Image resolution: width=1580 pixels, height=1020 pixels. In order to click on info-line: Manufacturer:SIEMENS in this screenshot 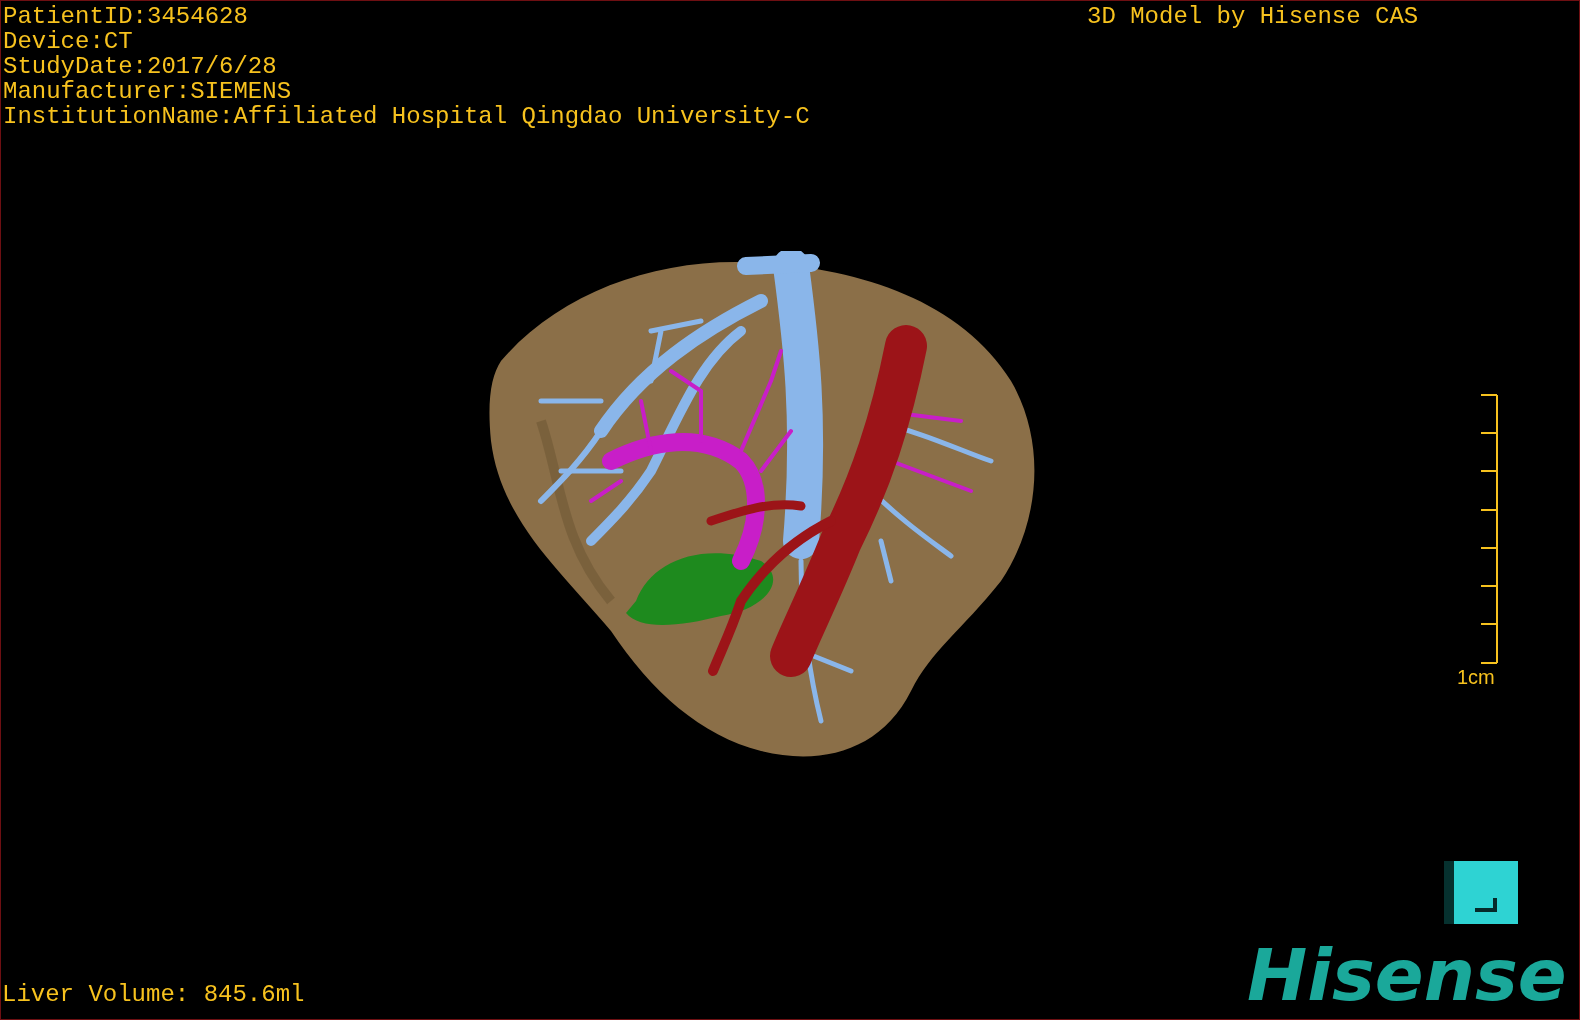, I will do `click(148, 91)`.